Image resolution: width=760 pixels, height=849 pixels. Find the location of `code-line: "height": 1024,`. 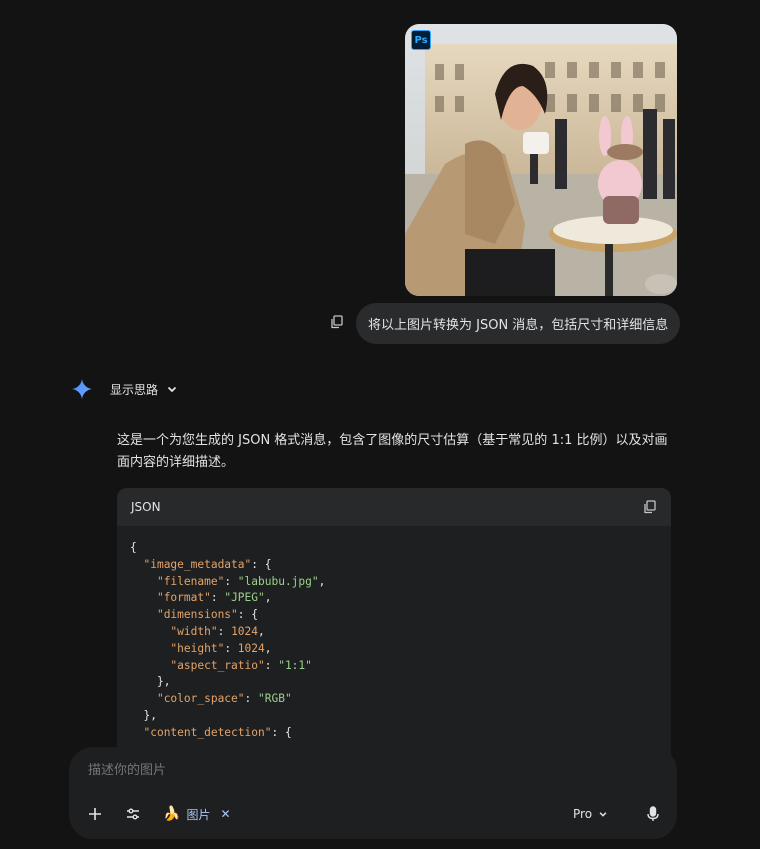

code-line: "height": 1024, is located at coordinates (221, 648).